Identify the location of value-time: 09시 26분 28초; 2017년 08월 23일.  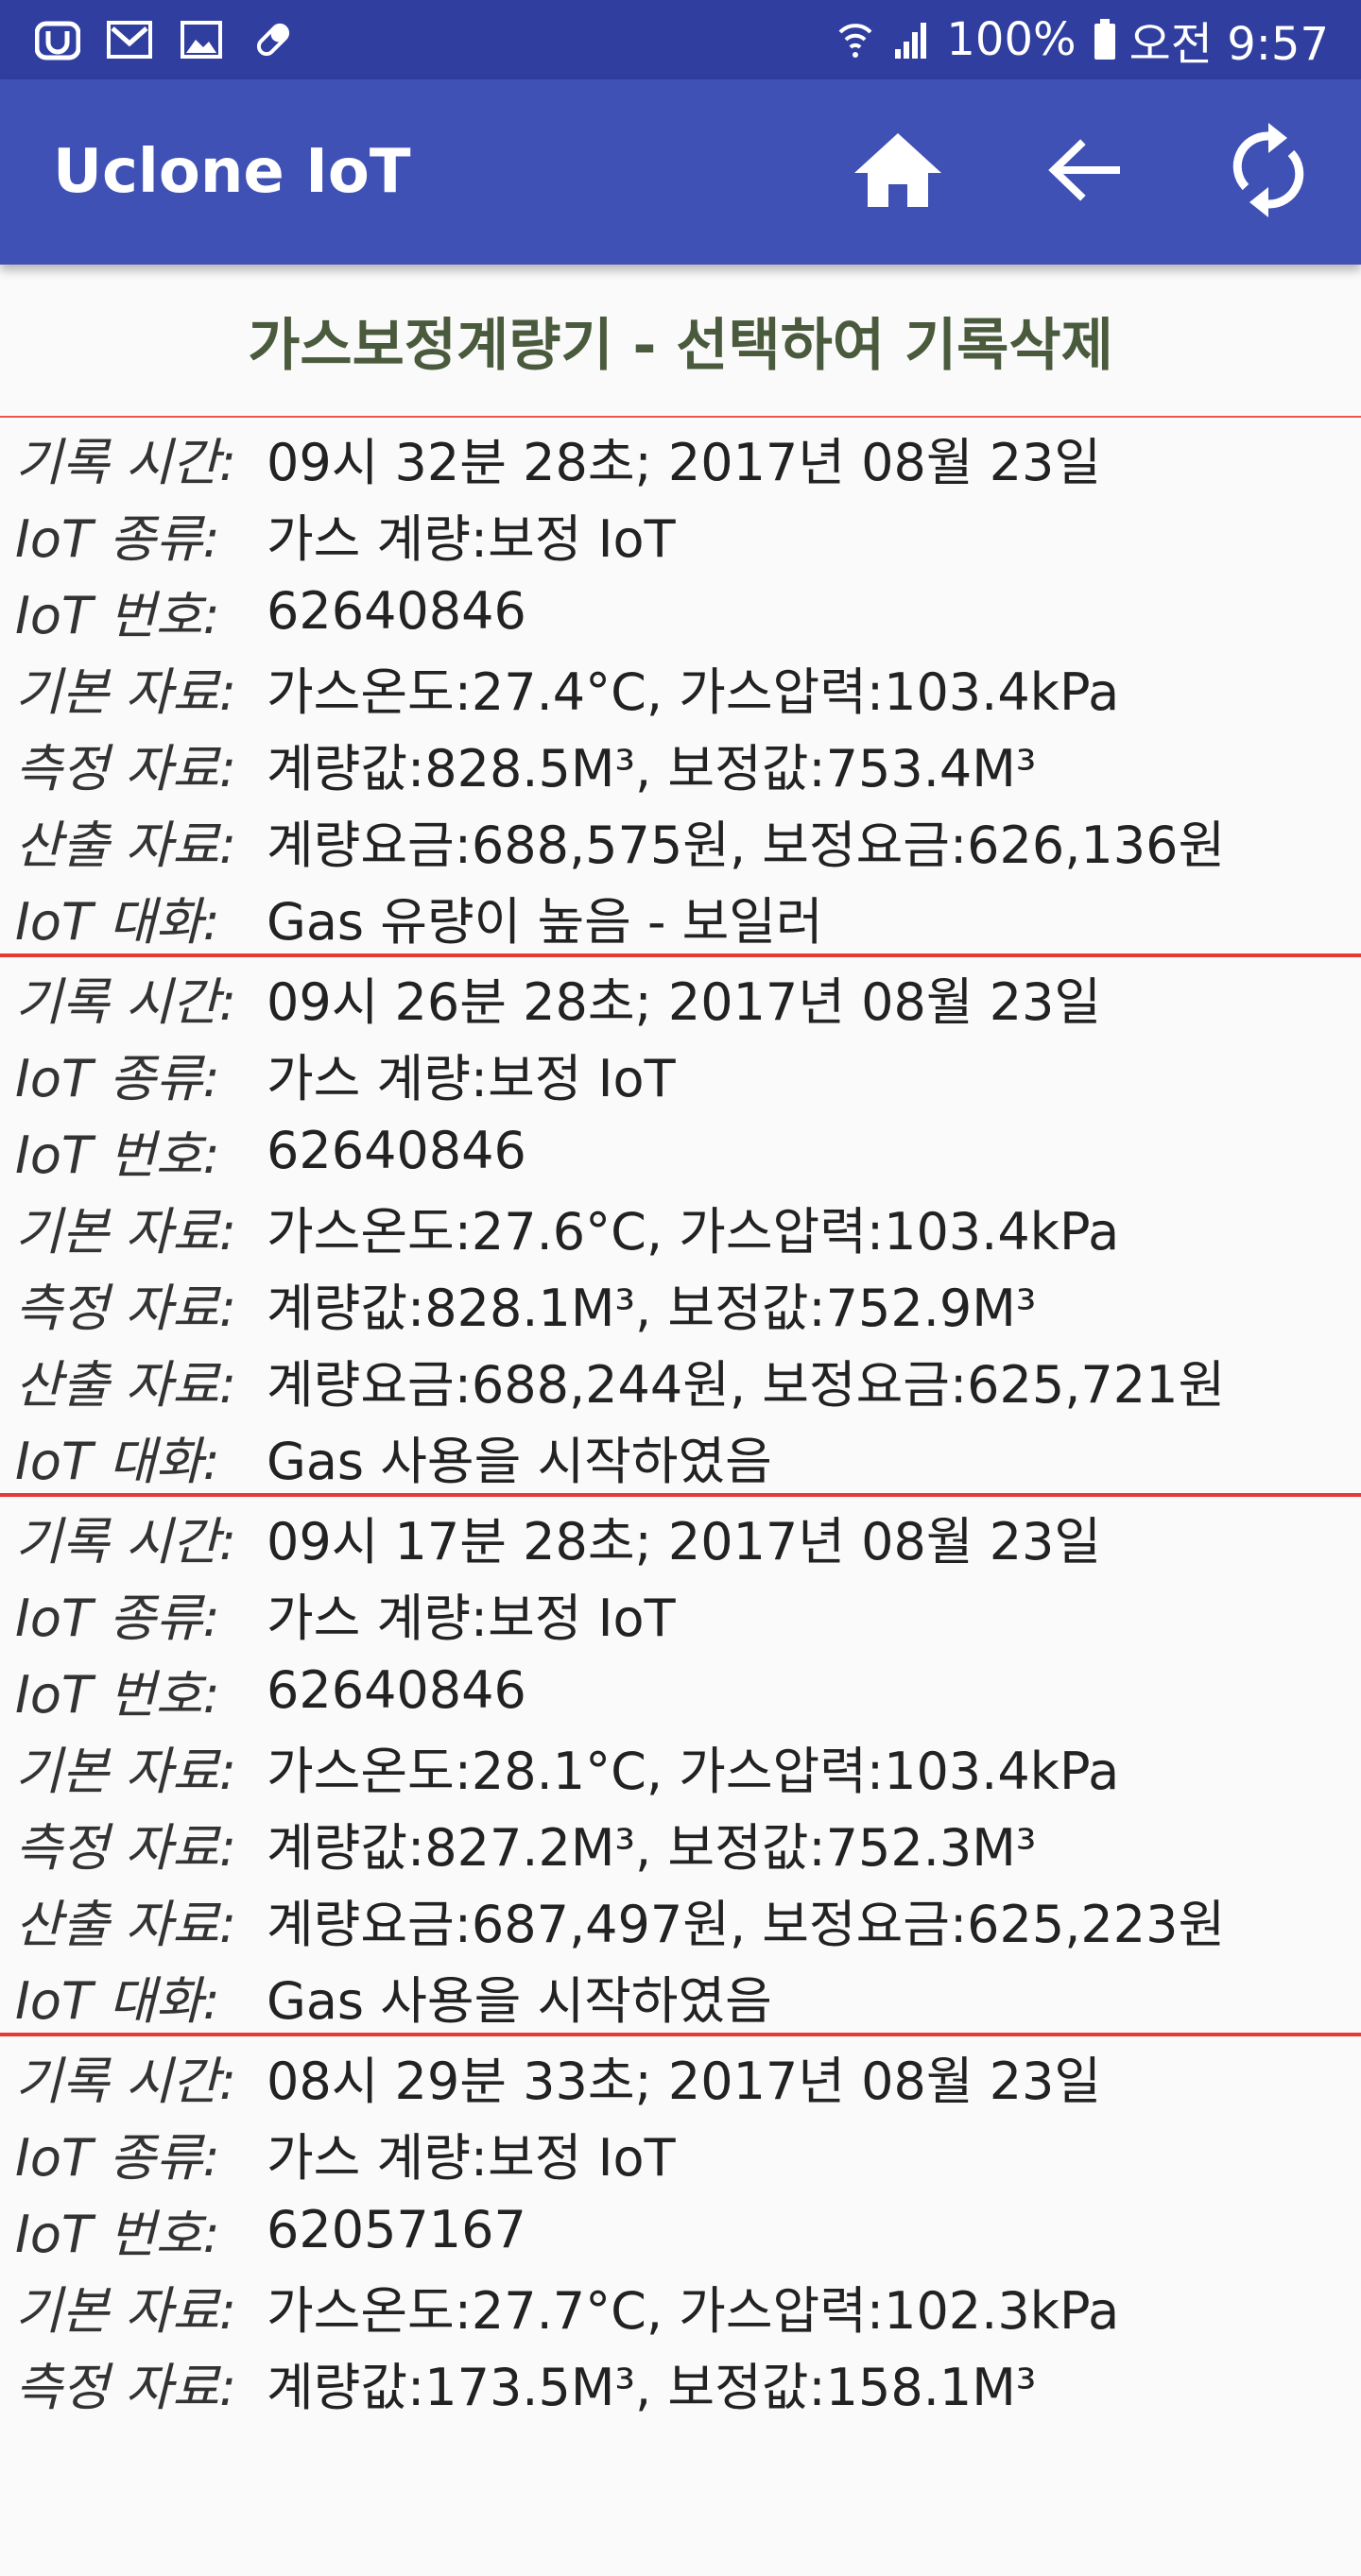
(684, 1002).